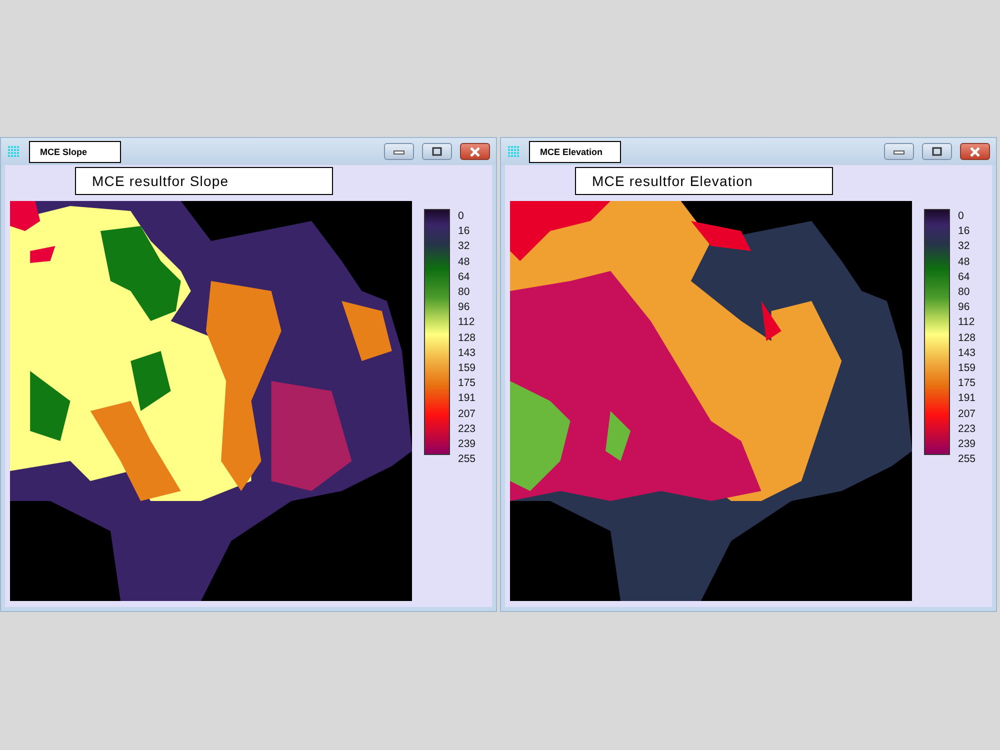 Image resolution: width=1000 pixels, height=750 pixels. What do you see at coordinates (704, 181) in the screenshot?
I see `map-title: MCE resultfor Elevation` at bounding box center [704, 181].